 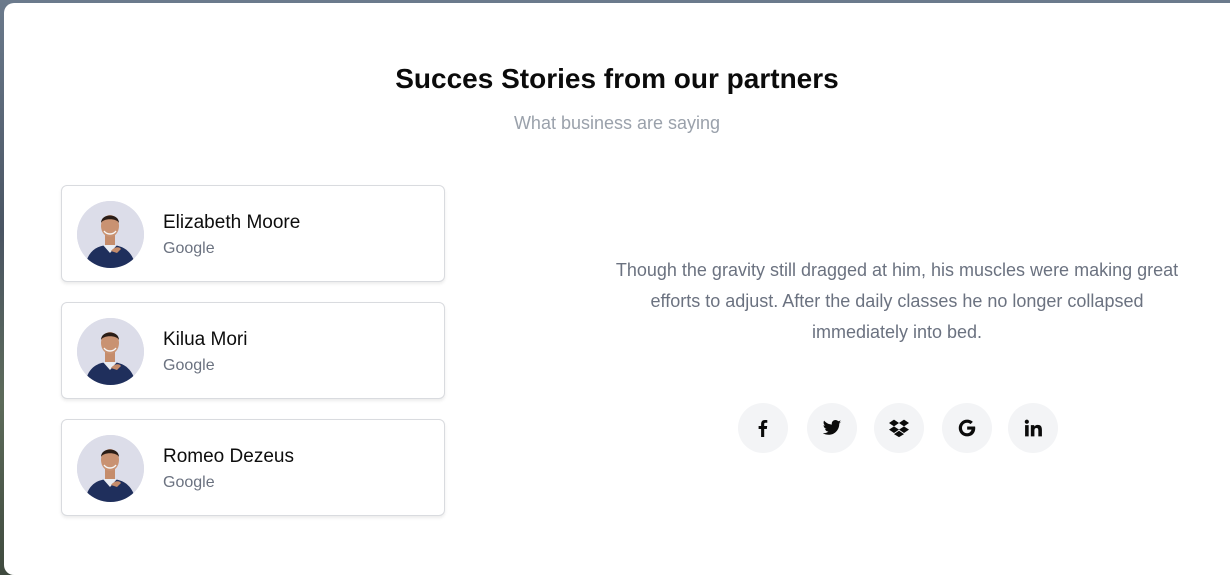 I want to click on google-icon, so click(x=967, y=428).